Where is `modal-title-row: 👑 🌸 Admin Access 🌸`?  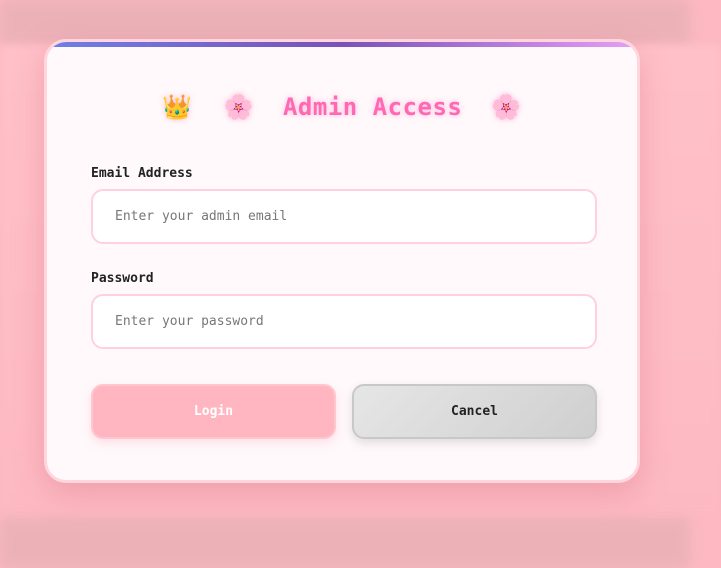
modal-title-row: 👑 🌸 Admin Access 🌸 is located at coordinates (342, 106).